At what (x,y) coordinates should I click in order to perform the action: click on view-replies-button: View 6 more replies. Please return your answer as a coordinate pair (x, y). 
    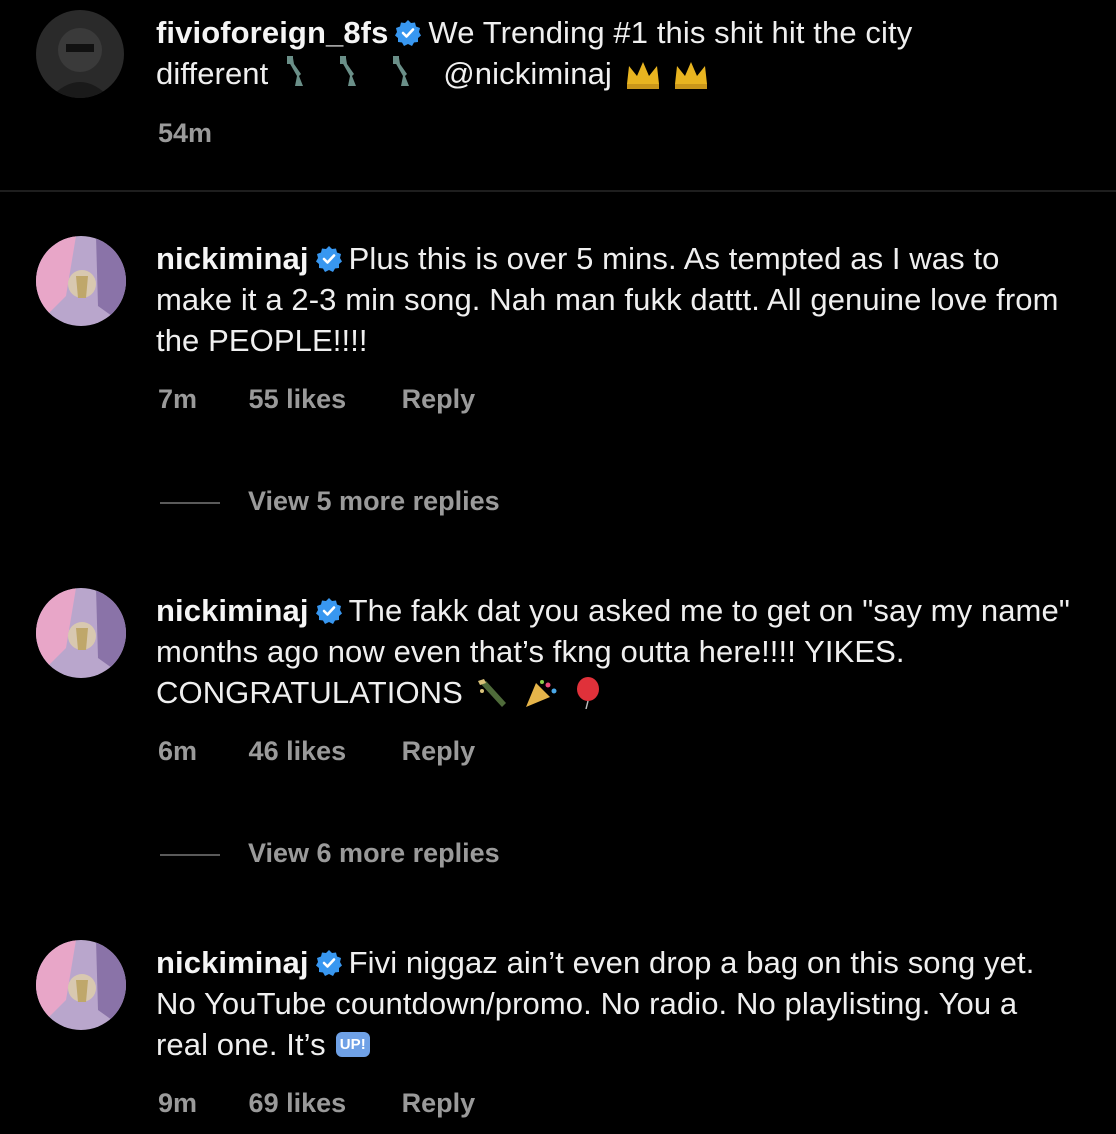
    Looking at the image, I should click on (330, 853).